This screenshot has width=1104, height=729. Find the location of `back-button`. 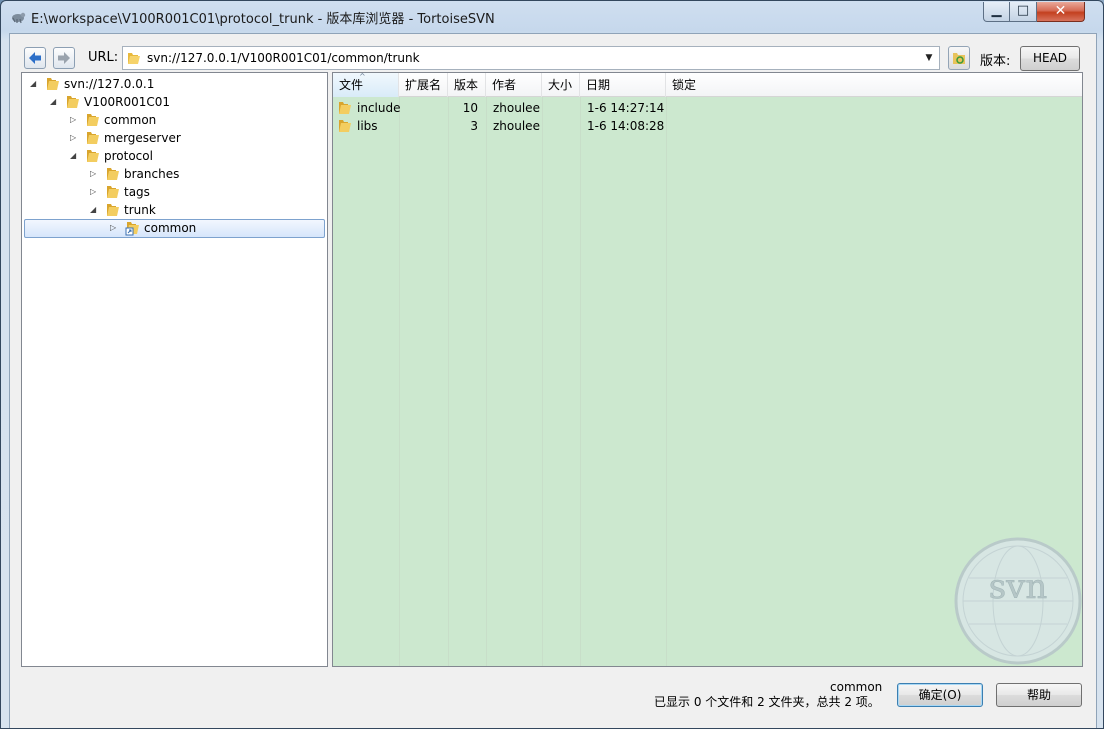

back-button is located at coordinates (35, 58).